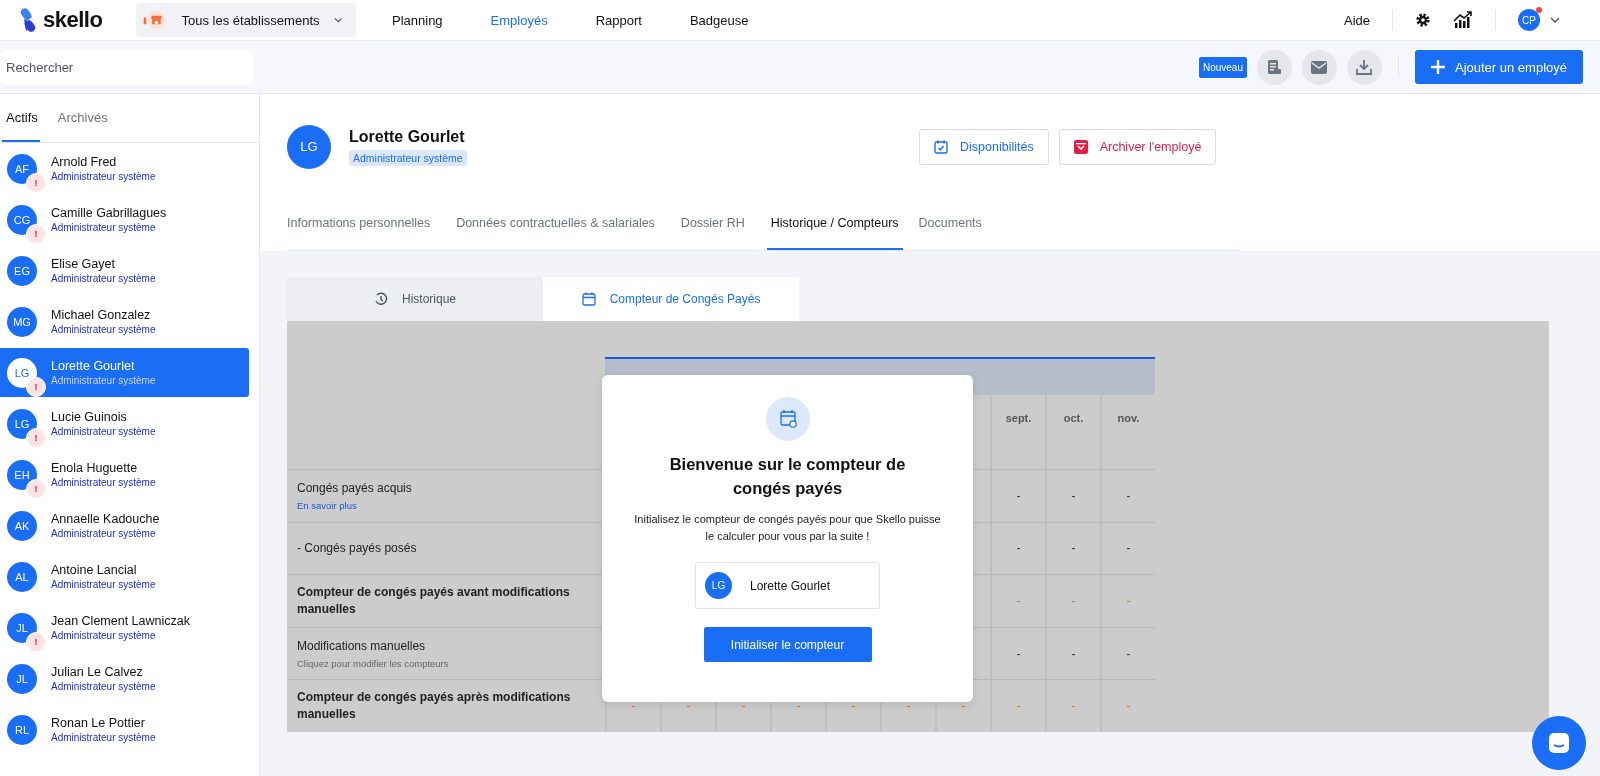 Image resolution: width=1600 pixels, height=776 pixels. Describe the element at coordinates (950, 233) in the screenshot. I see `profile-tab: Documents` at that location.